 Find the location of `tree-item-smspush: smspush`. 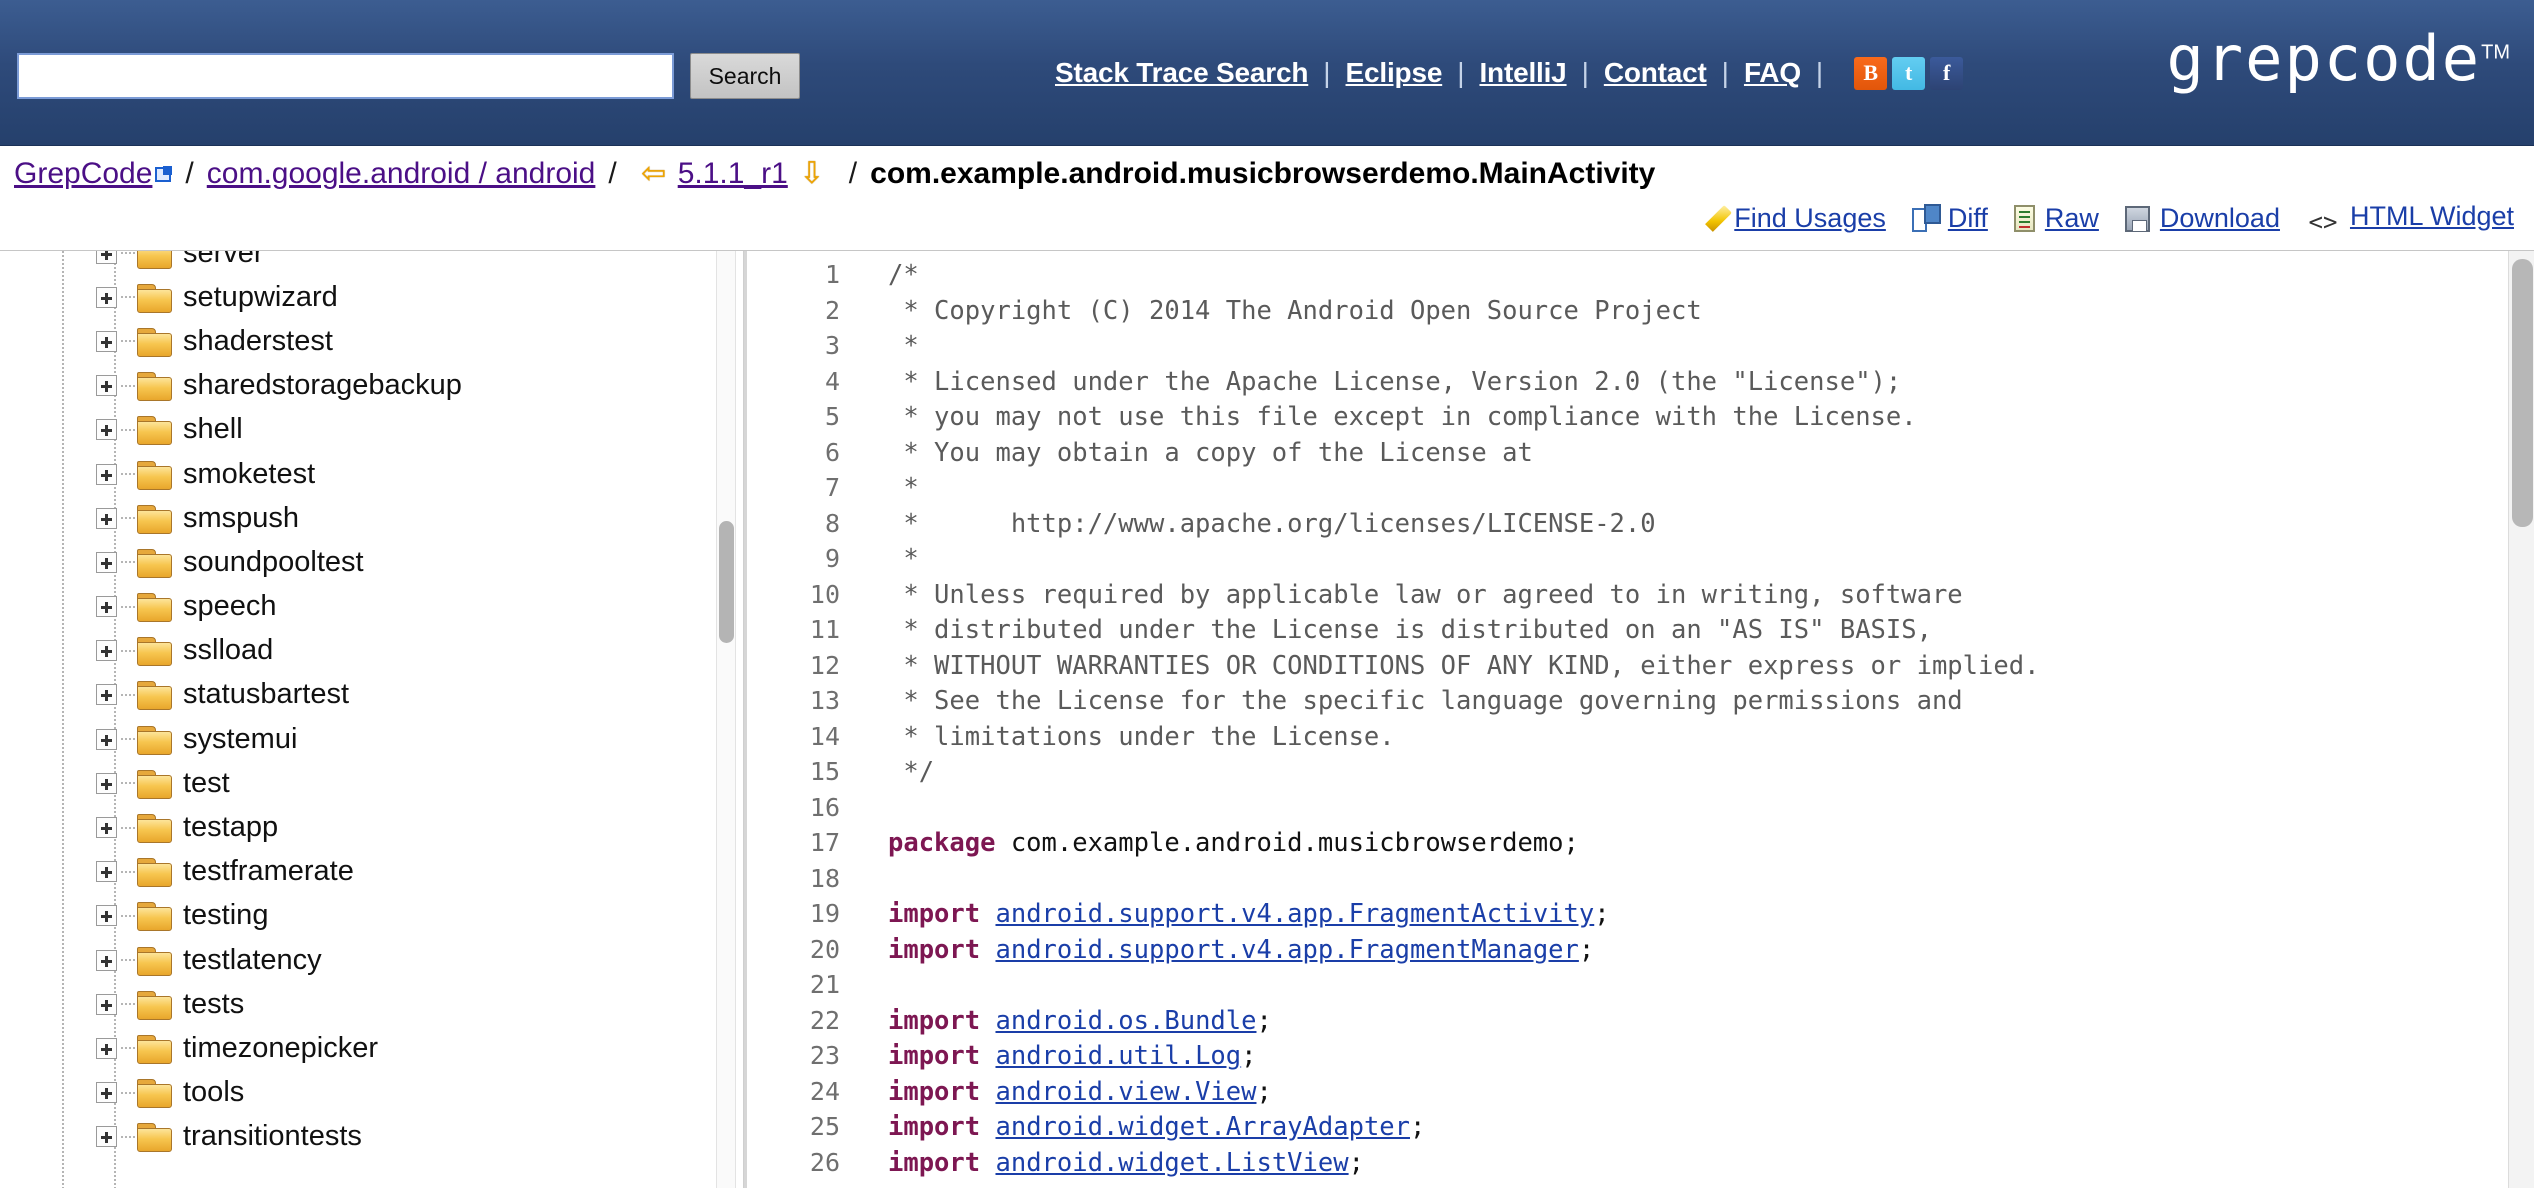

tree-item-smspush: smspush is located at coordinates (398, 518).